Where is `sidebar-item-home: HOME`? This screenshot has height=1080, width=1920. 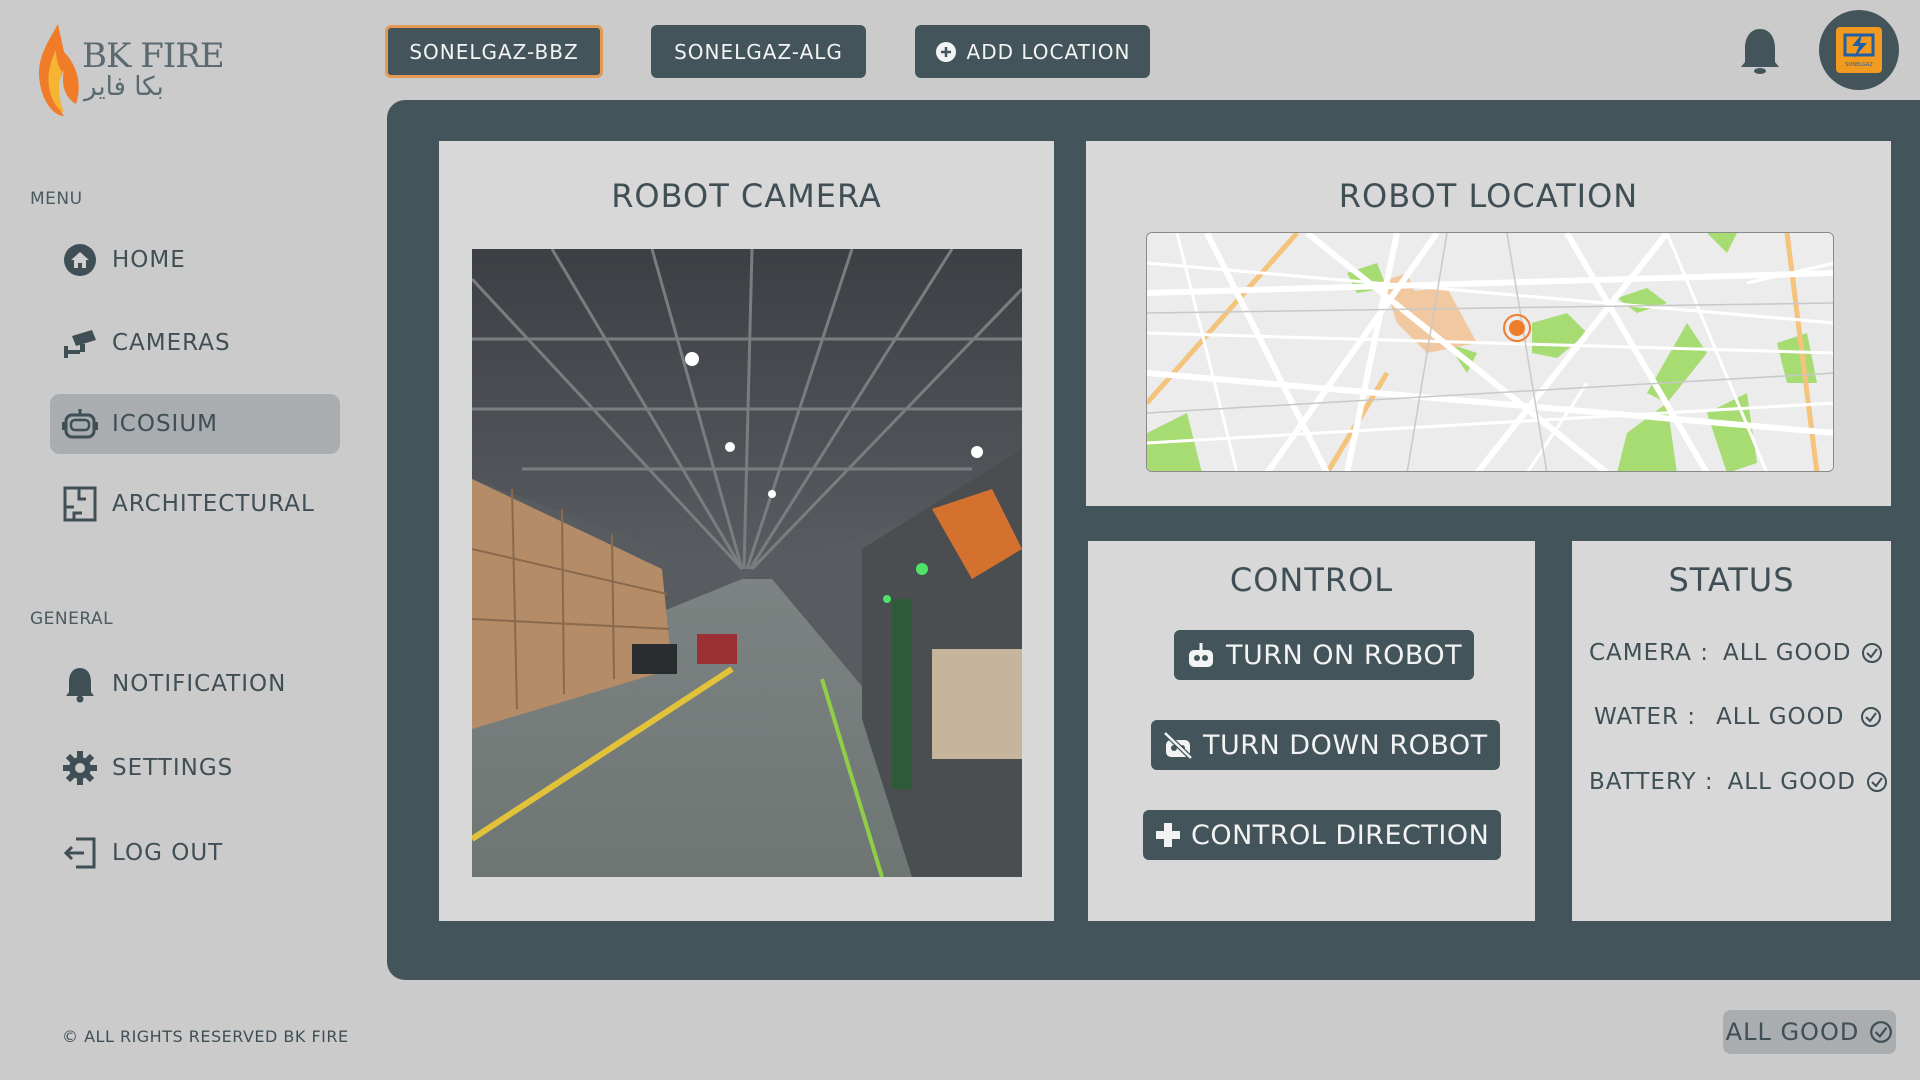 sidebar-item-home: HOME is located at coordinates (195, 260).